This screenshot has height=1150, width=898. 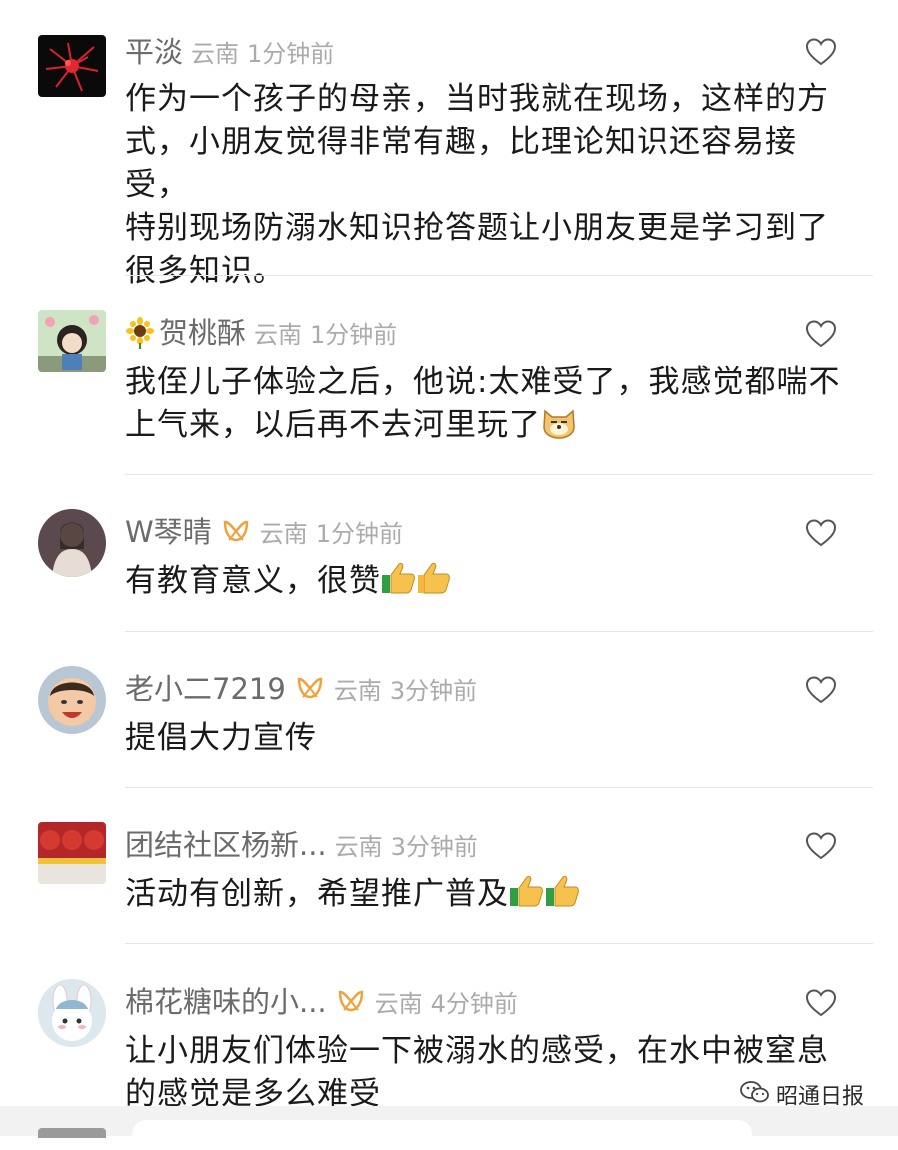 I want to click on comment-line: 作为一个孩子的母亲，当时我就在现场，这样的方, so click(x=477, y=99).